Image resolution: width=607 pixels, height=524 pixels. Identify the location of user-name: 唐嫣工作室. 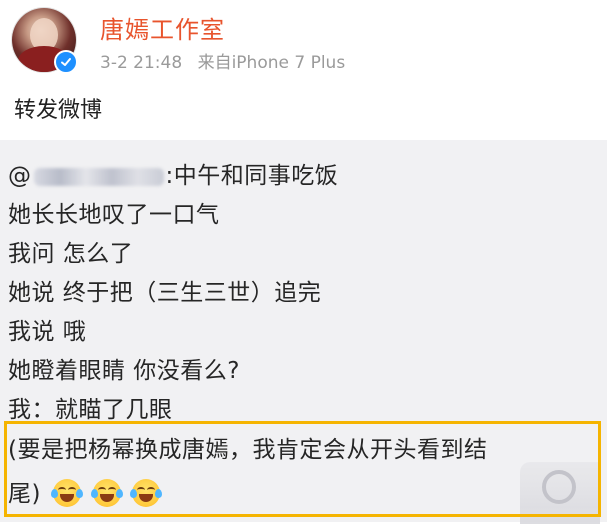
(162, 27).